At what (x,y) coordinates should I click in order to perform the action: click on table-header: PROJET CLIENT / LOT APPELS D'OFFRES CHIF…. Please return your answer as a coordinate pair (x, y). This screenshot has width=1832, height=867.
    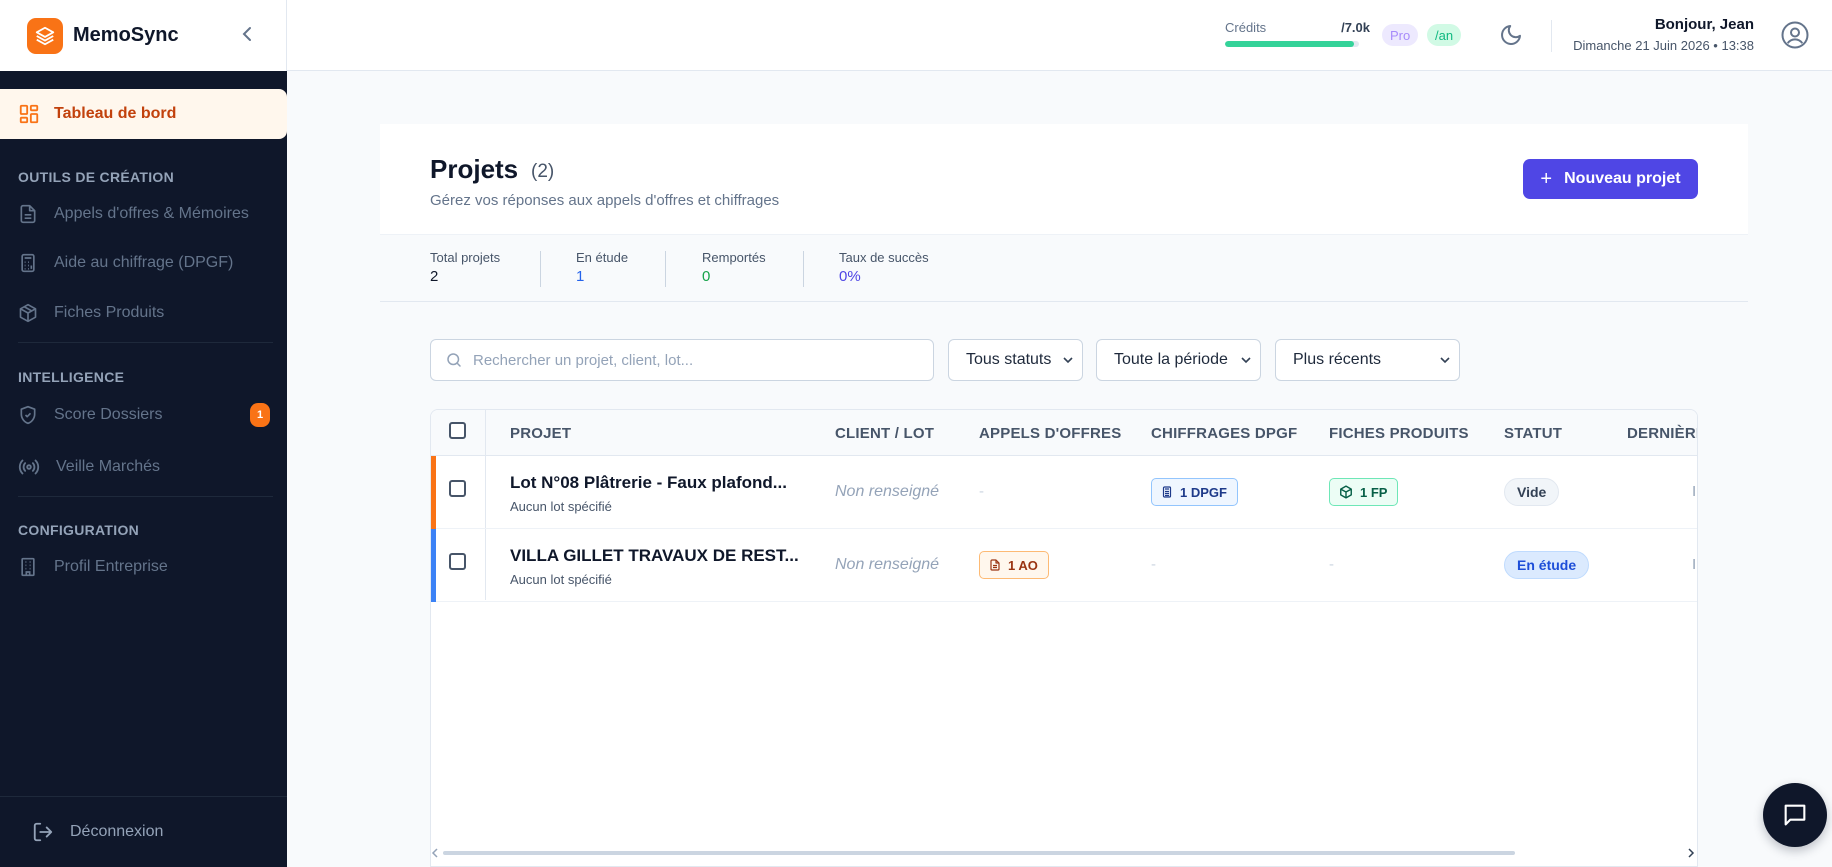
    Looking at the image, I should click on (1064, 433).